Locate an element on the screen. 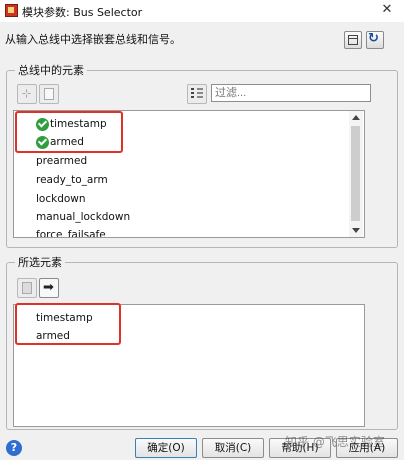  scroll-thumb is located at coordinates (355, 173).